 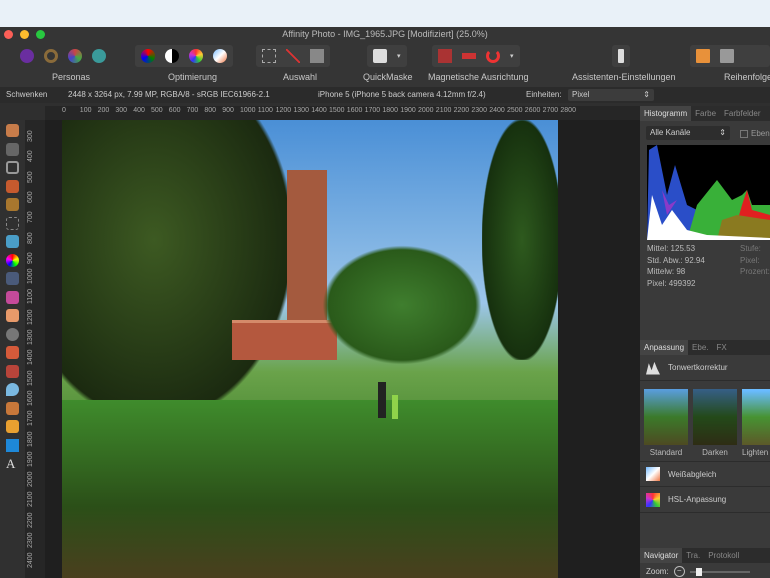 What do you see at coordinates (40, 34) in the screenshot?
I see `maximize-button` at bounding box center [40, 34].